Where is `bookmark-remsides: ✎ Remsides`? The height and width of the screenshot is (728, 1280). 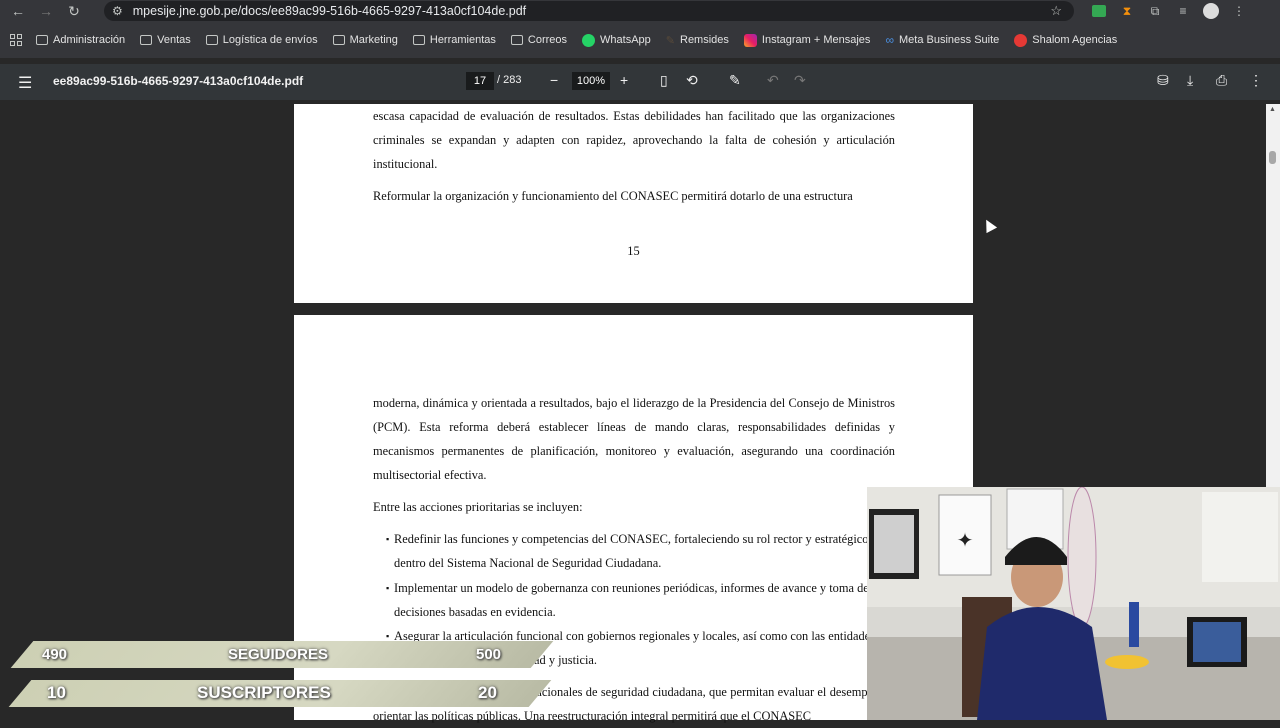 bookmark-remsides: ✎ Remsides is located at coordinates (697, 40).